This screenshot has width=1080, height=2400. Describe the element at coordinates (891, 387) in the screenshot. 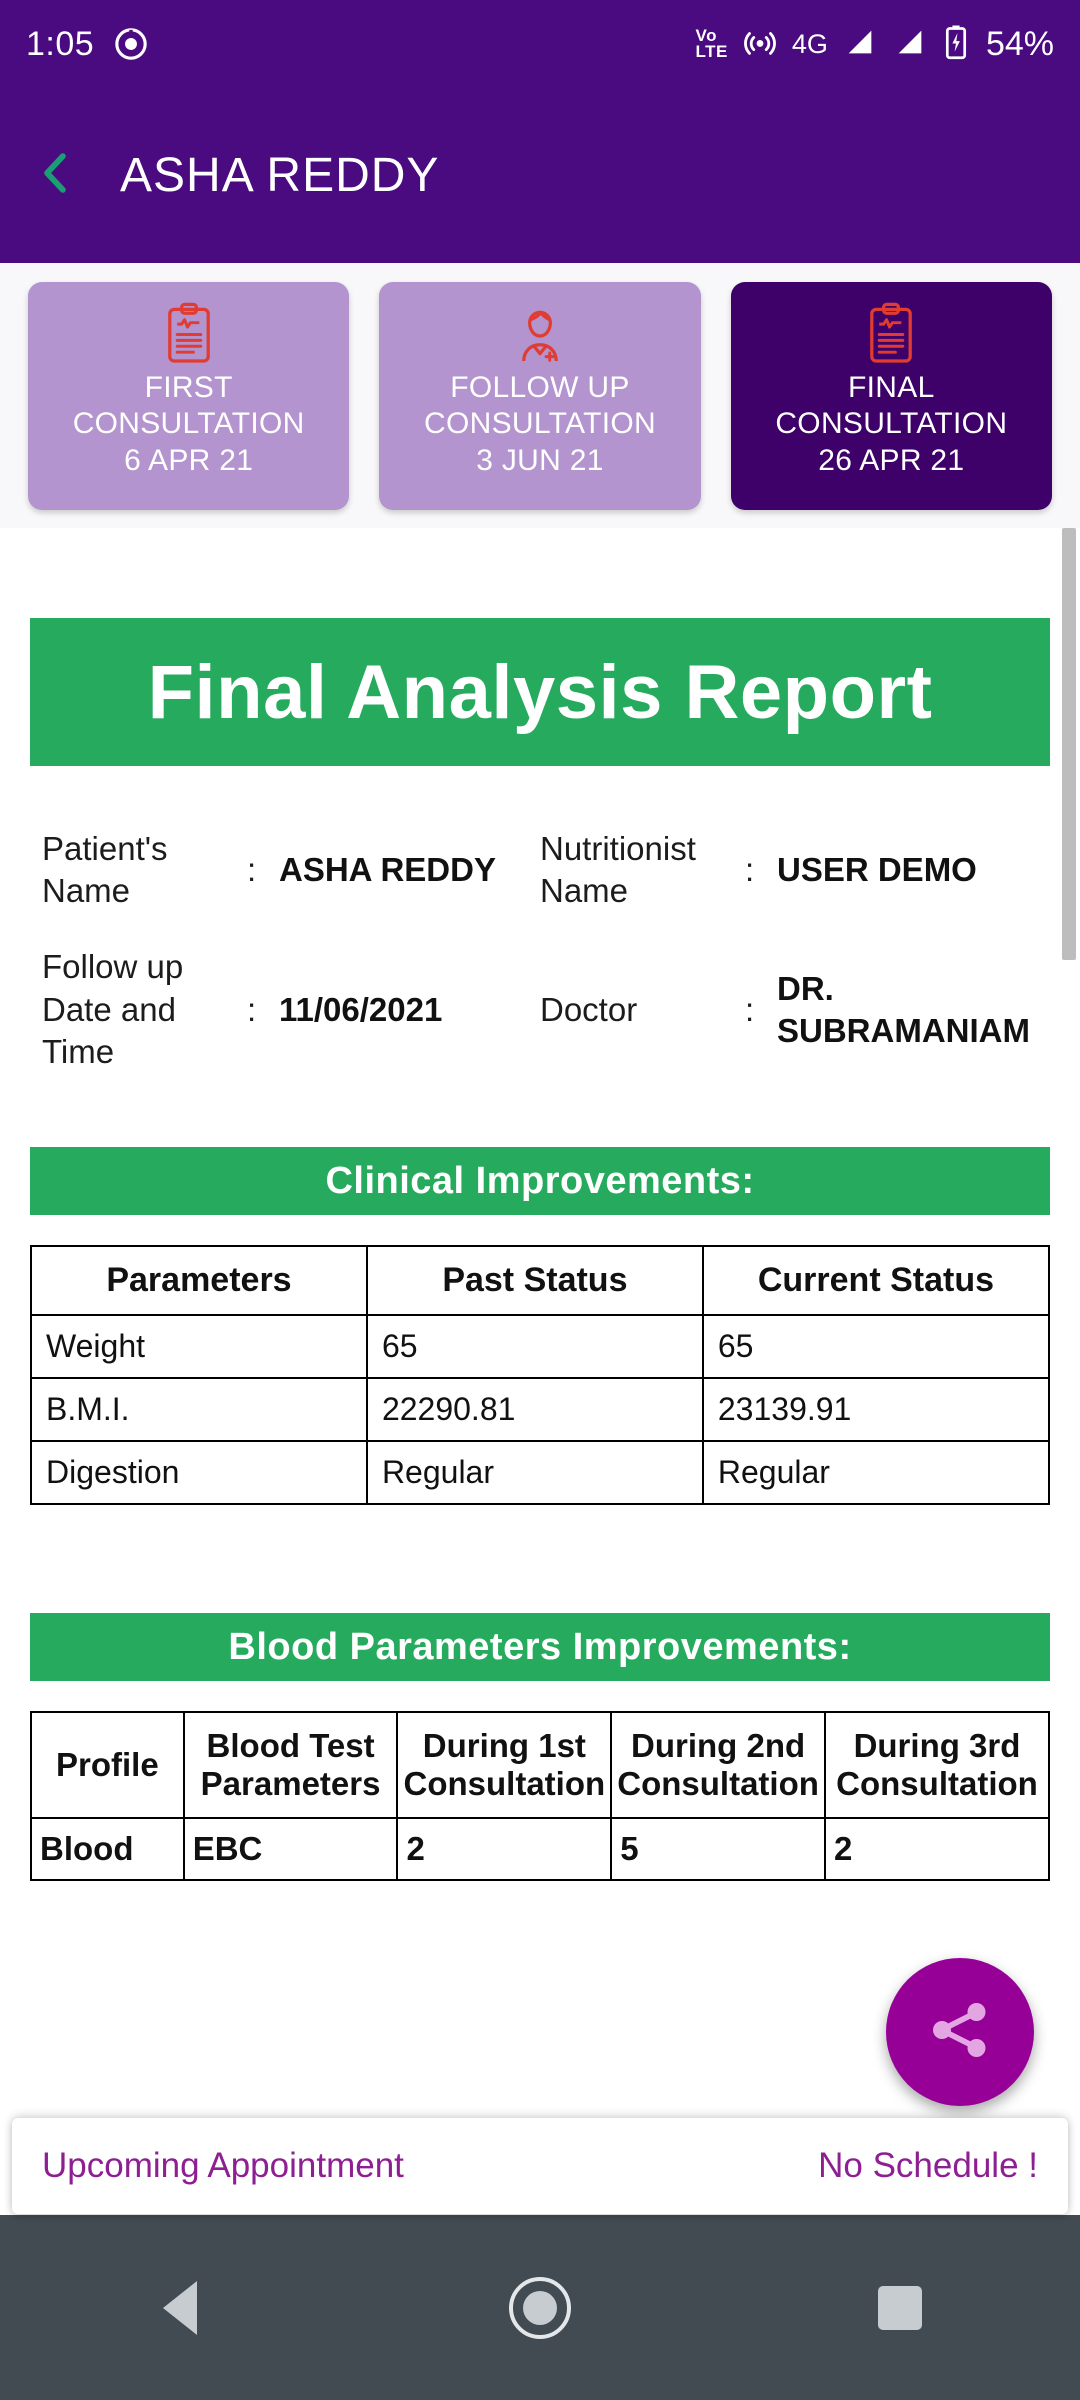

I see `tab-line-1: FINAL` at that location.